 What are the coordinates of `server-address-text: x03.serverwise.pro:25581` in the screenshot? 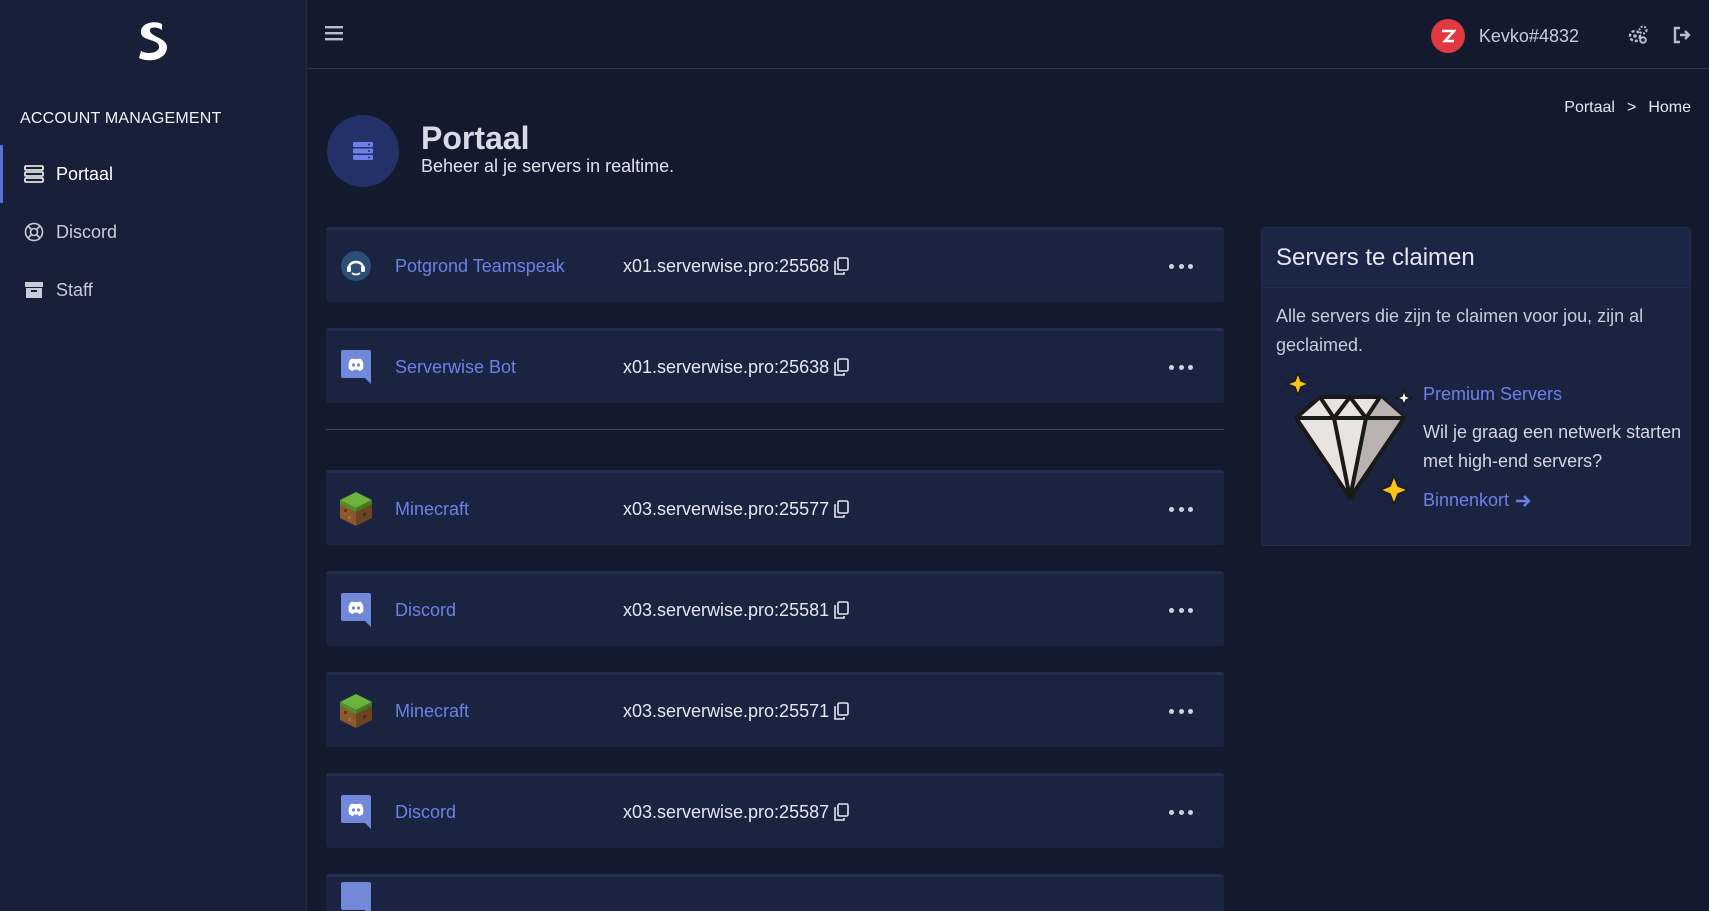 It's located at (726, 609).